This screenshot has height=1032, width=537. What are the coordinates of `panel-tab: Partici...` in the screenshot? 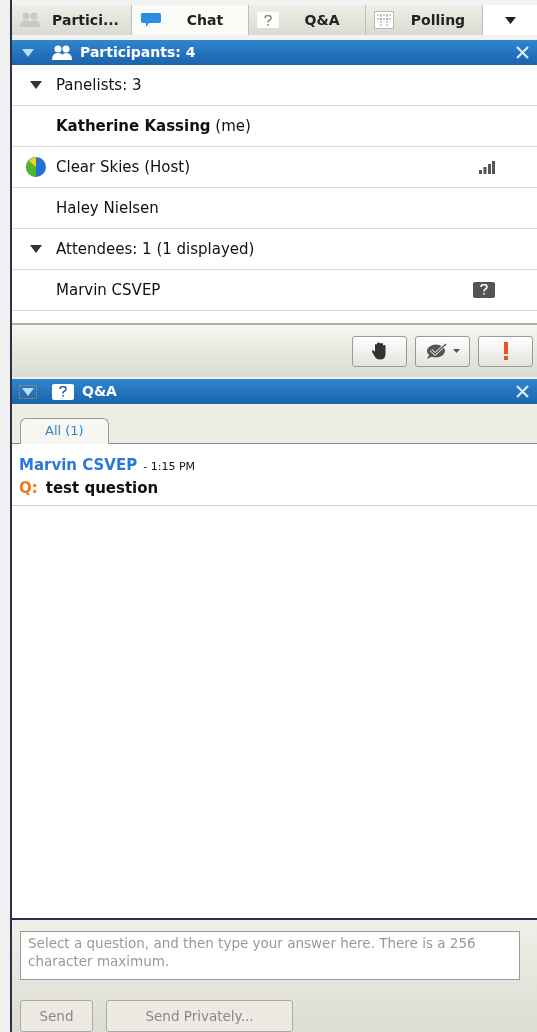 It's located at (72, 20).